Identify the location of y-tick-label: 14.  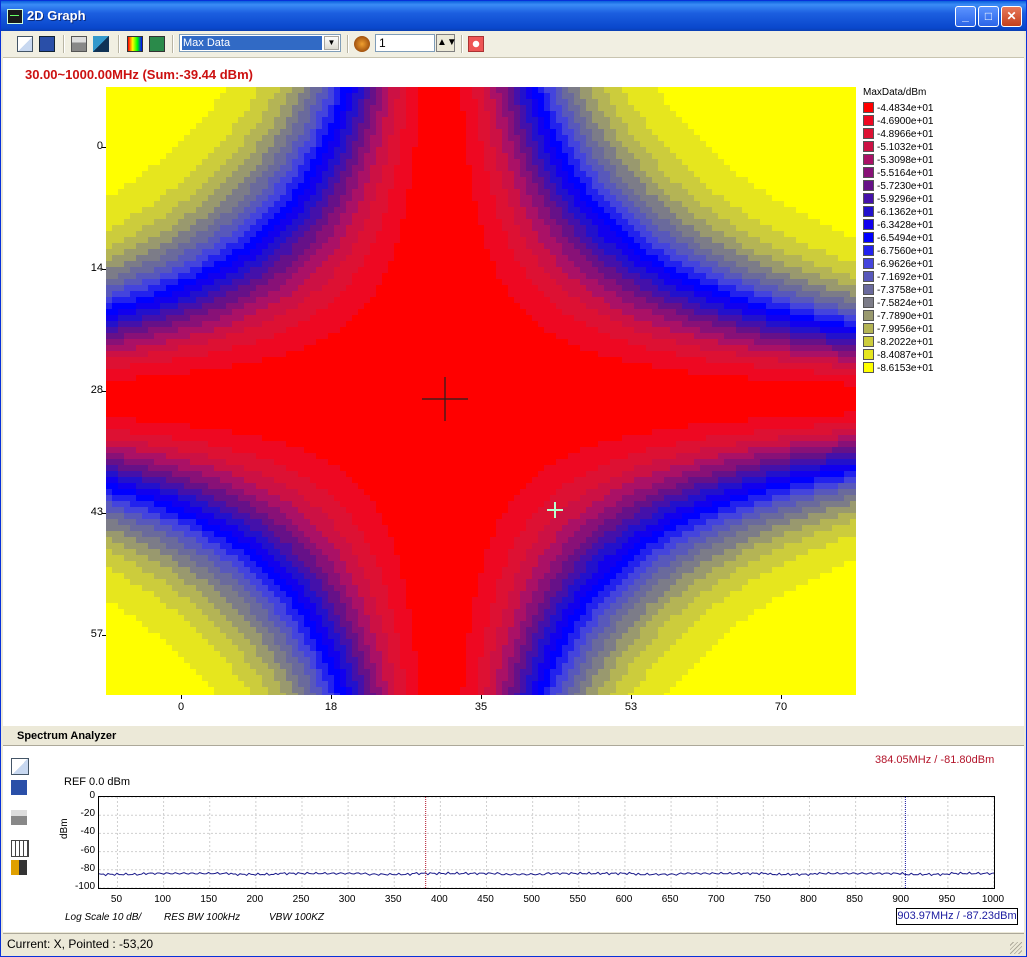
(96, 268).